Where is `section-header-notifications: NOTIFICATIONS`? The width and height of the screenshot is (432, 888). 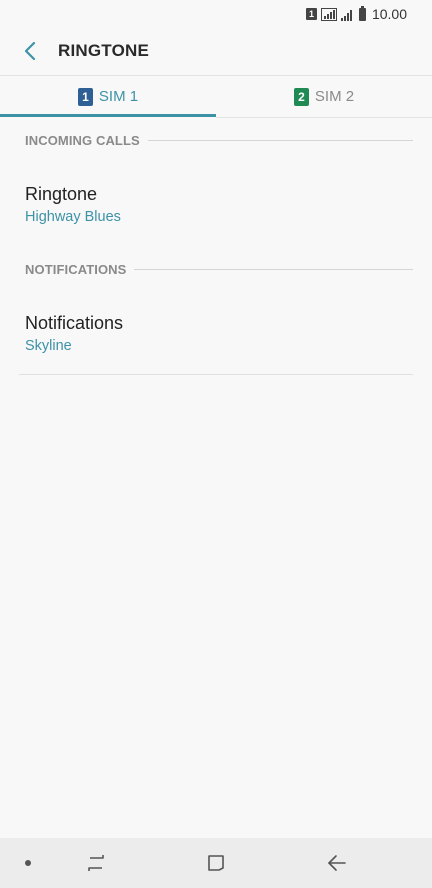
section-header-notifications: NOTIFICATIONS is located at coordinates (219, 269).